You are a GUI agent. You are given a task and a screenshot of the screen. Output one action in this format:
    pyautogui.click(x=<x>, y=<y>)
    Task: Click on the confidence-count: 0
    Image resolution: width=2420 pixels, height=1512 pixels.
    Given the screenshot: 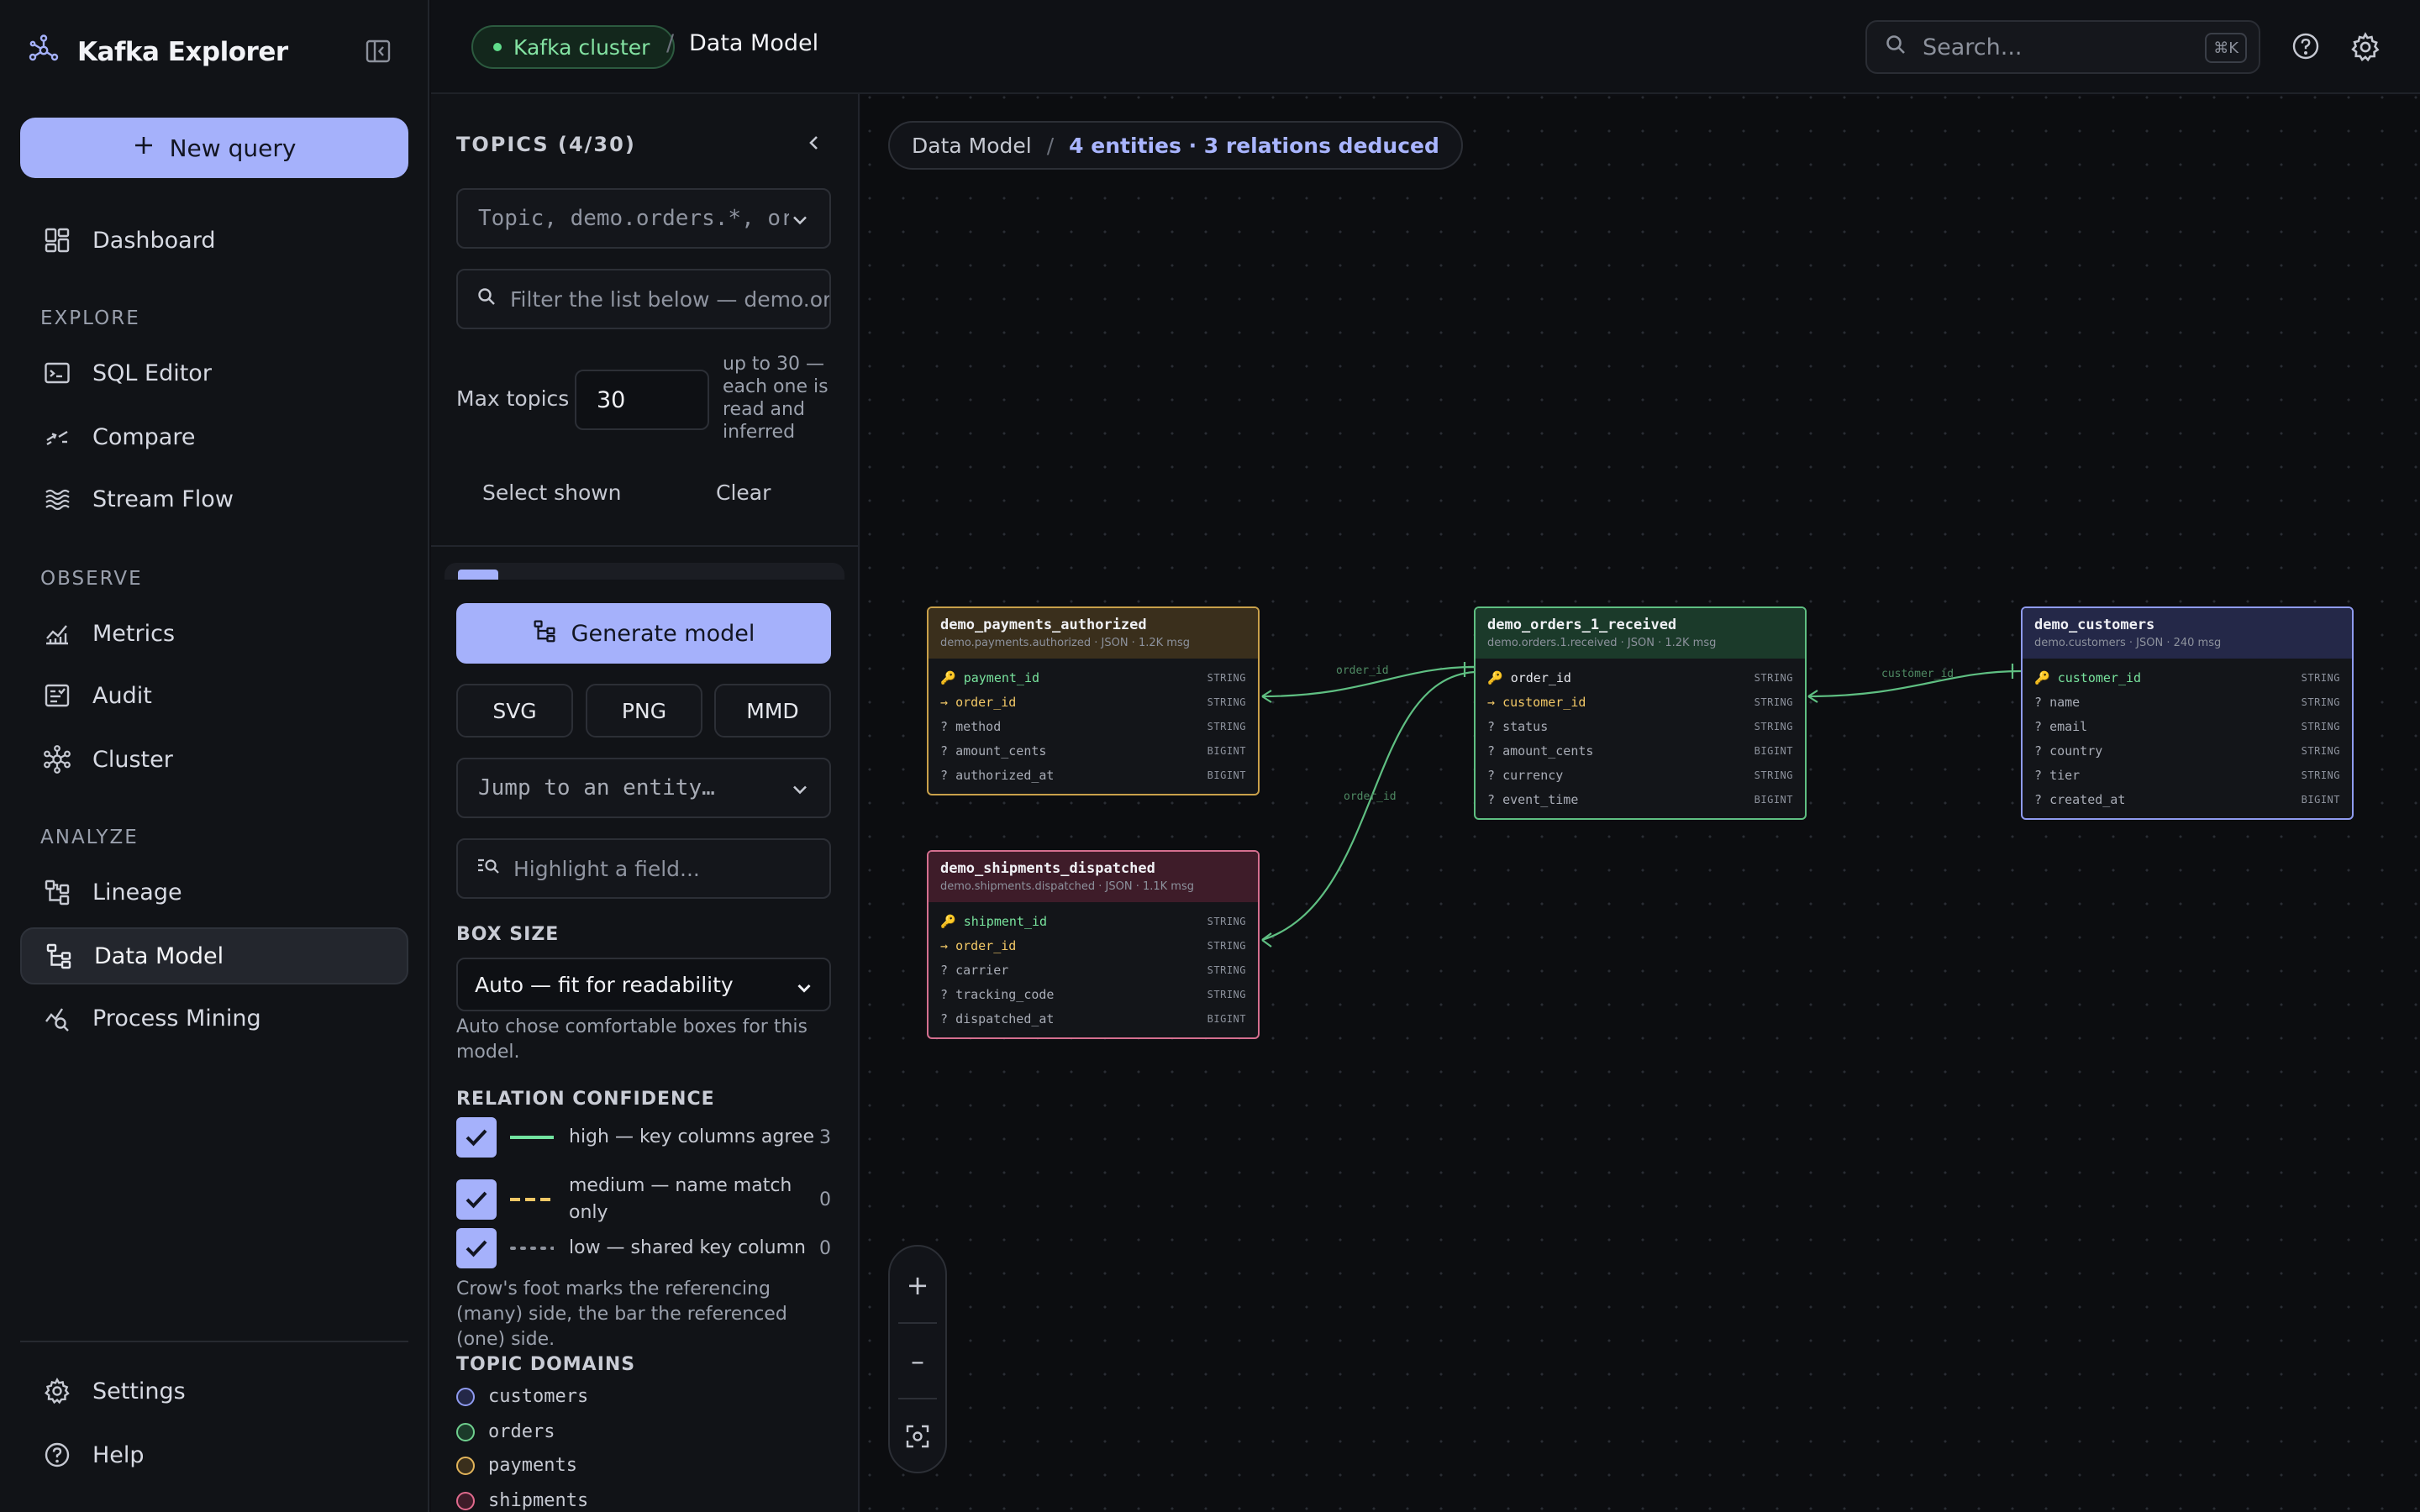 What is the action you would take?
    pyautogui.click(x=825, y=1248)
    